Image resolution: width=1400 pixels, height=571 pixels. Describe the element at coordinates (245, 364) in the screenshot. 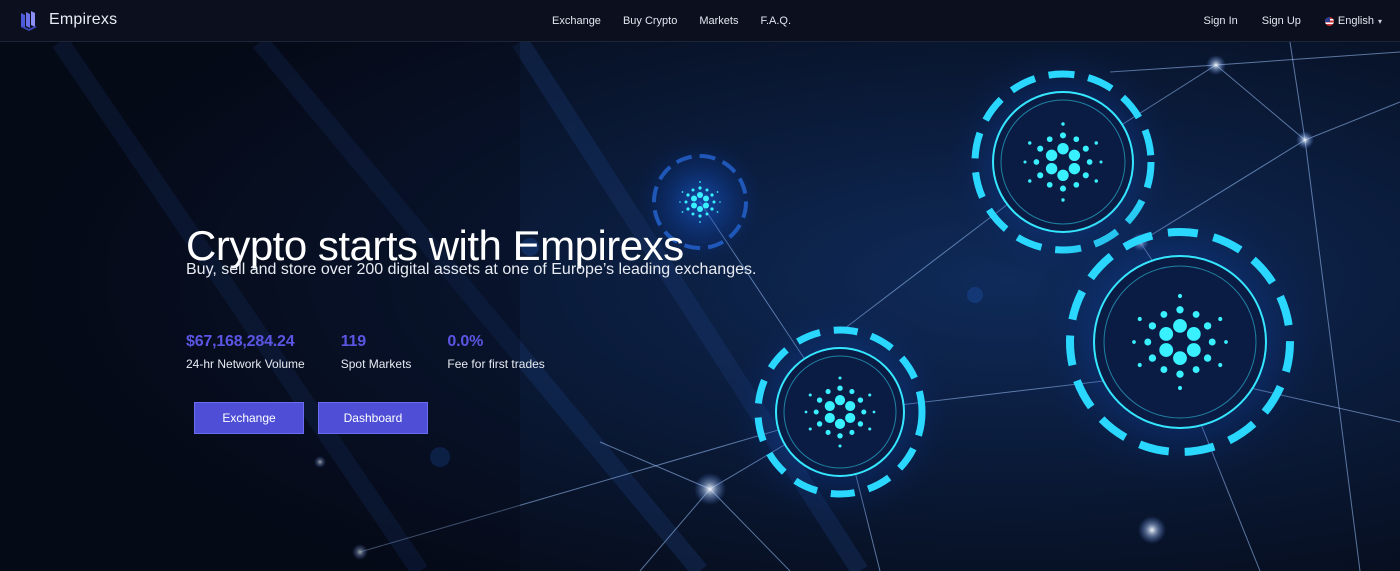

I see `stat-label: 24-hr Network Volume` at that location.